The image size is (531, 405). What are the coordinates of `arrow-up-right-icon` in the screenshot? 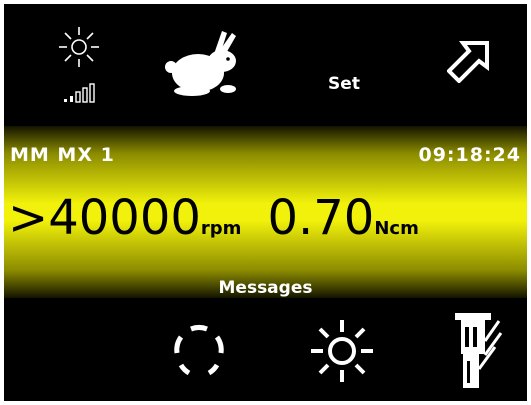 It's located at (468, 62).